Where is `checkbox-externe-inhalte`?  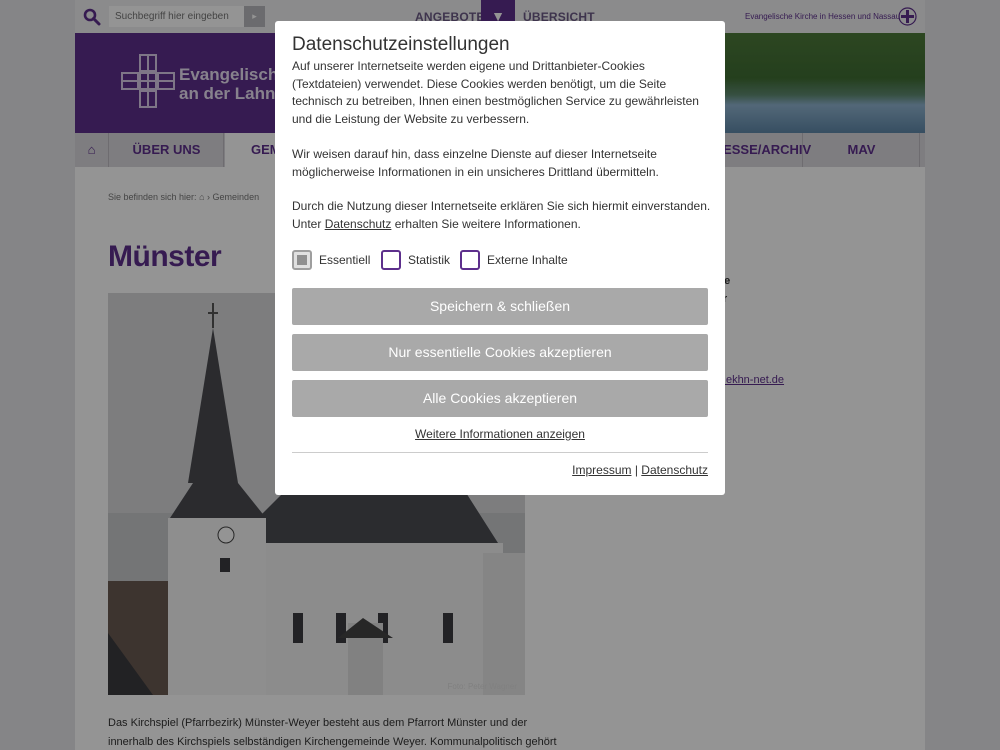
checkbox-externe-inhalte is located at coordinates (470, 260).